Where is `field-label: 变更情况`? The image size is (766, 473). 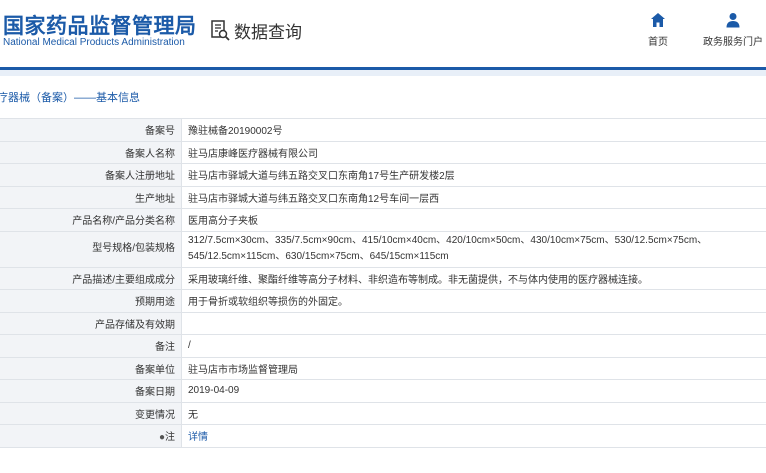
field-label: 变更情况 is located at coordinates (91, 413).